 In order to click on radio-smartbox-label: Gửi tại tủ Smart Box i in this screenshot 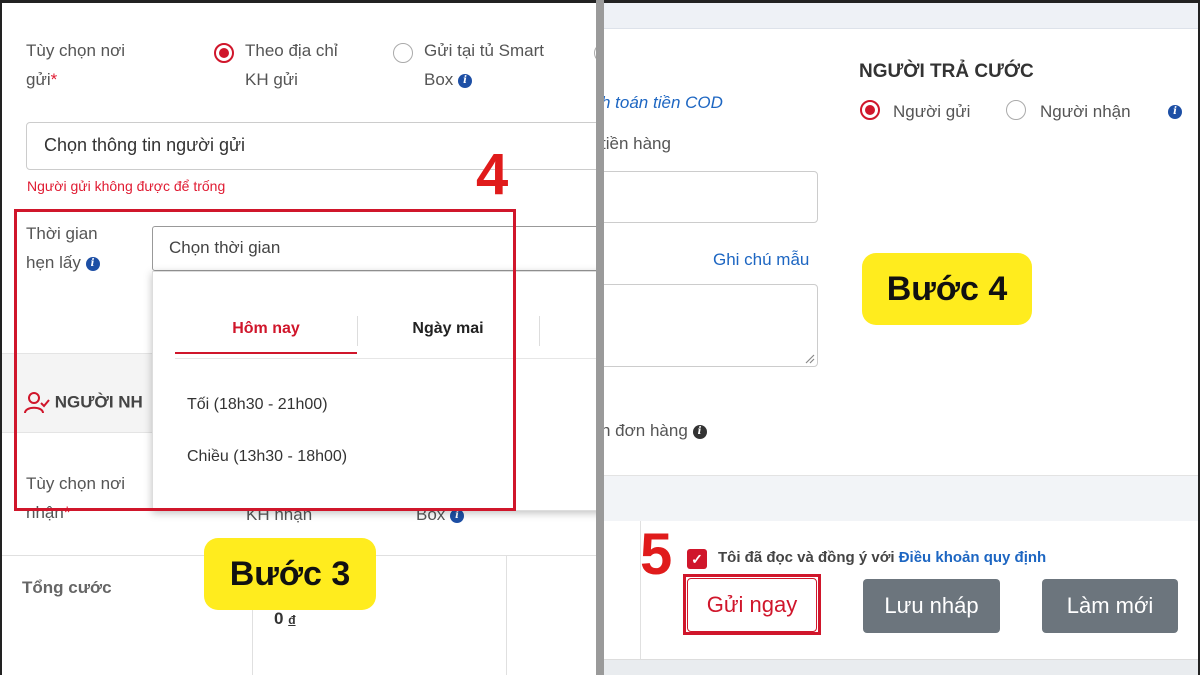, I will do `click(484, 65)`.